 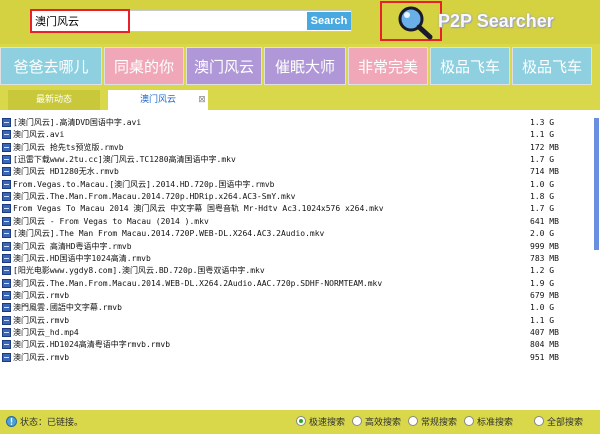 What do you see at coordinates (329, 21) in the screenshot?
I see `search-button: Search` at bounding box center [329, 21].